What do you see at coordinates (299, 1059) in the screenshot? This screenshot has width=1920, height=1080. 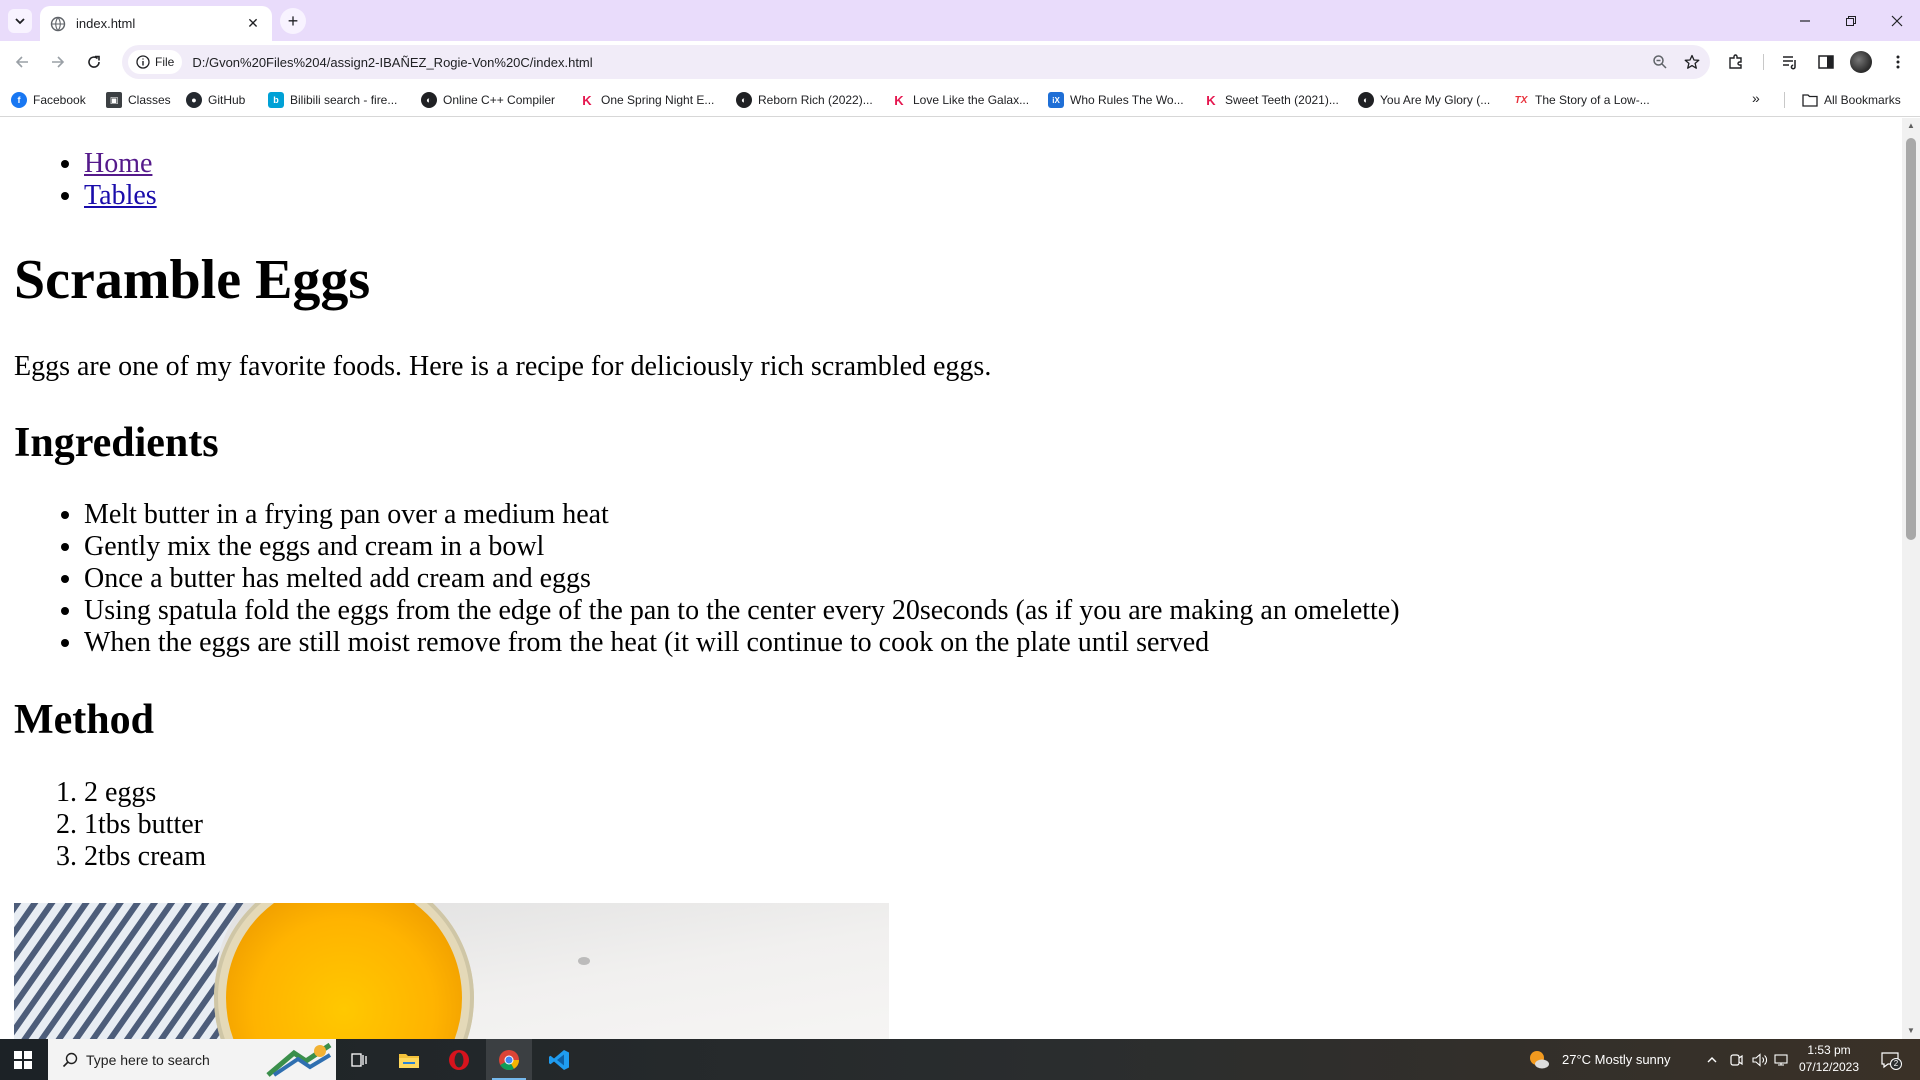 I see `search-highlight-illustration` at bounding box center [299, 1059].